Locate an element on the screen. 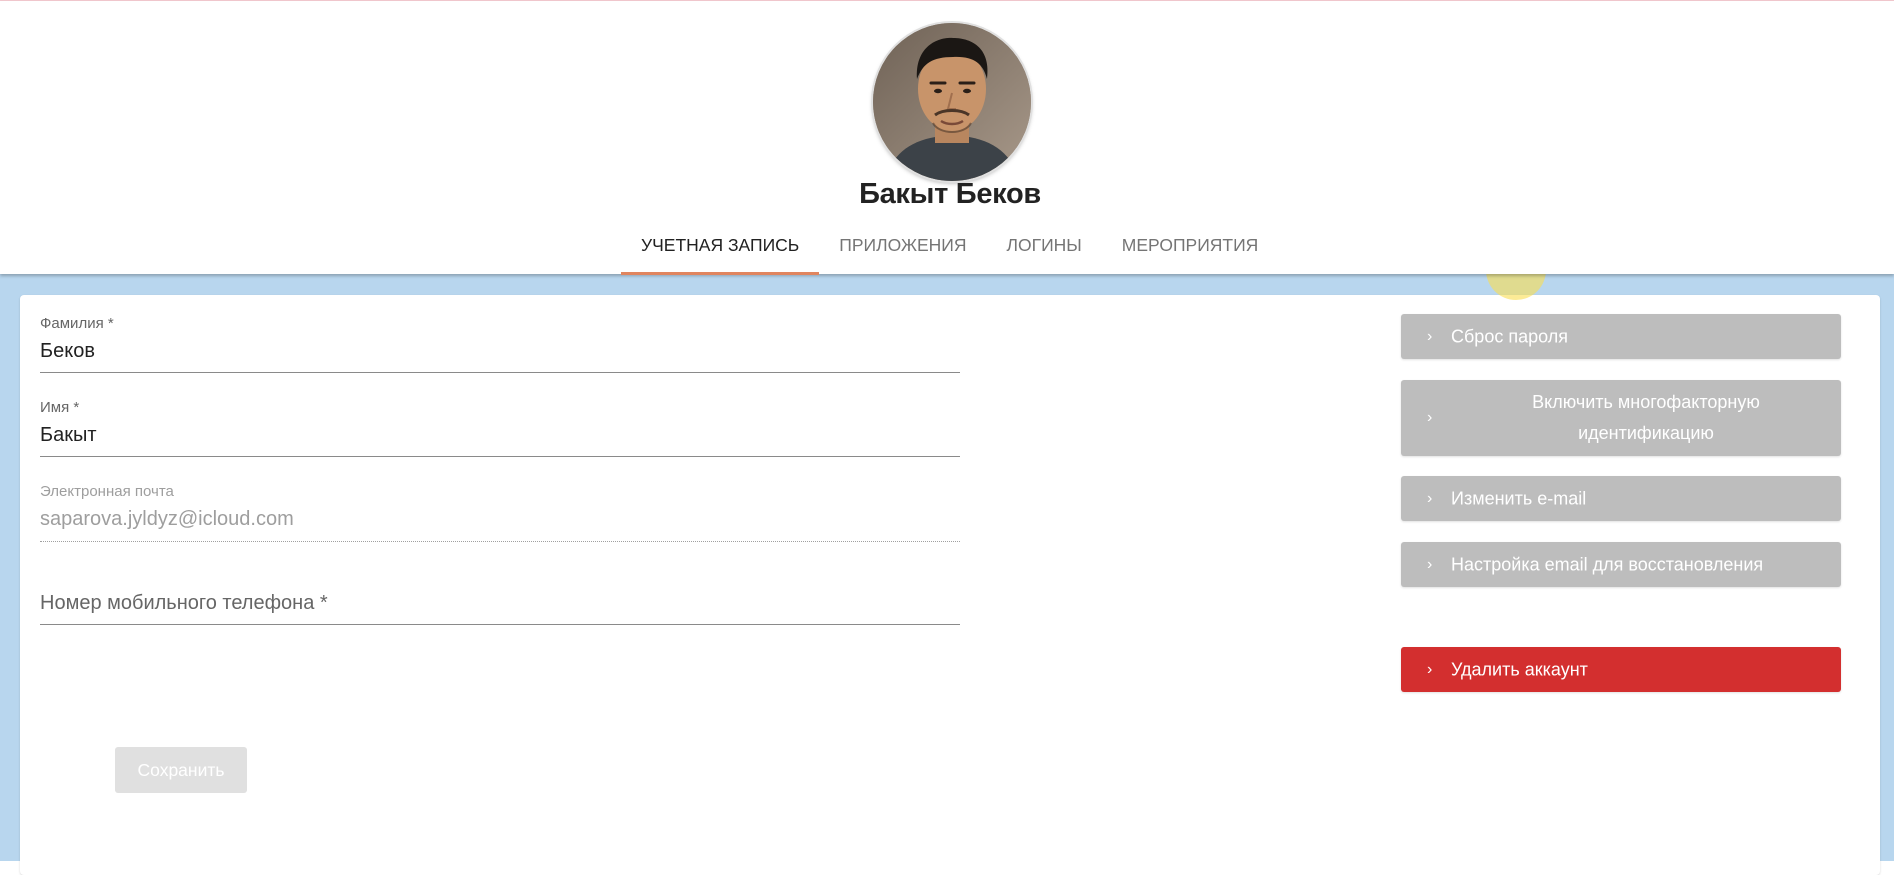 The image size is (1894, 875). user-name: Бакыт Беков is located at coordinates (950, 194).